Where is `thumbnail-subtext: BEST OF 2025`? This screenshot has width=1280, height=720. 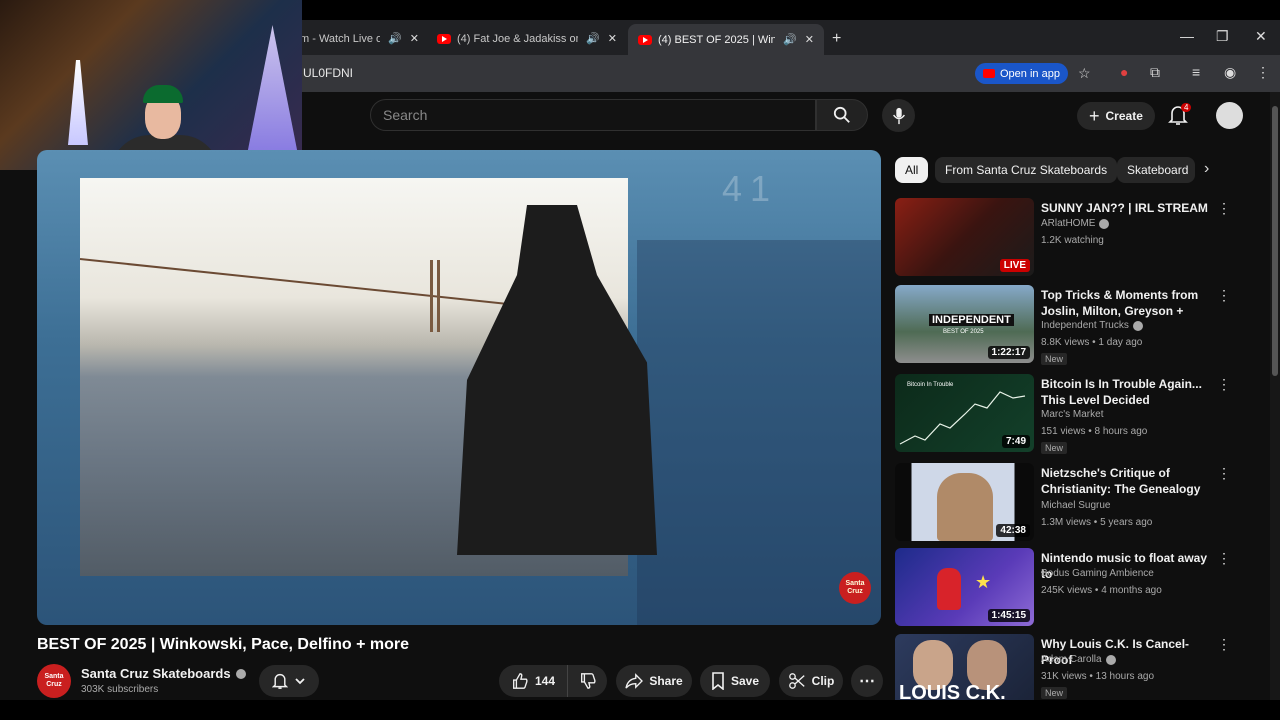
thumbnail-subtext: BEST OF 2025 is located at coordinates (963, 332).